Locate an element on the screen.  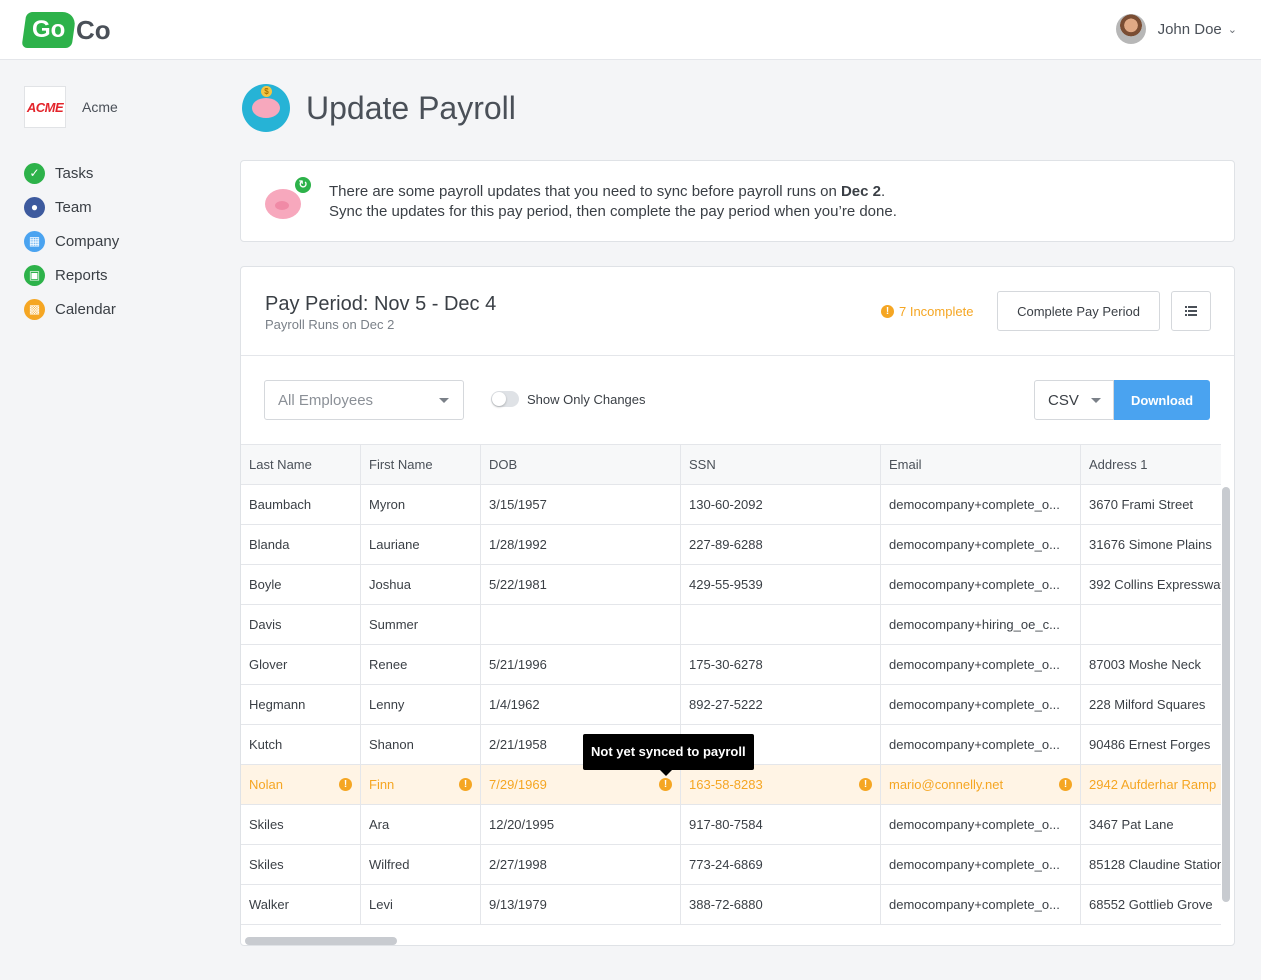
show-changes-label: Show Only Changes is located at coordinates (586, 399).